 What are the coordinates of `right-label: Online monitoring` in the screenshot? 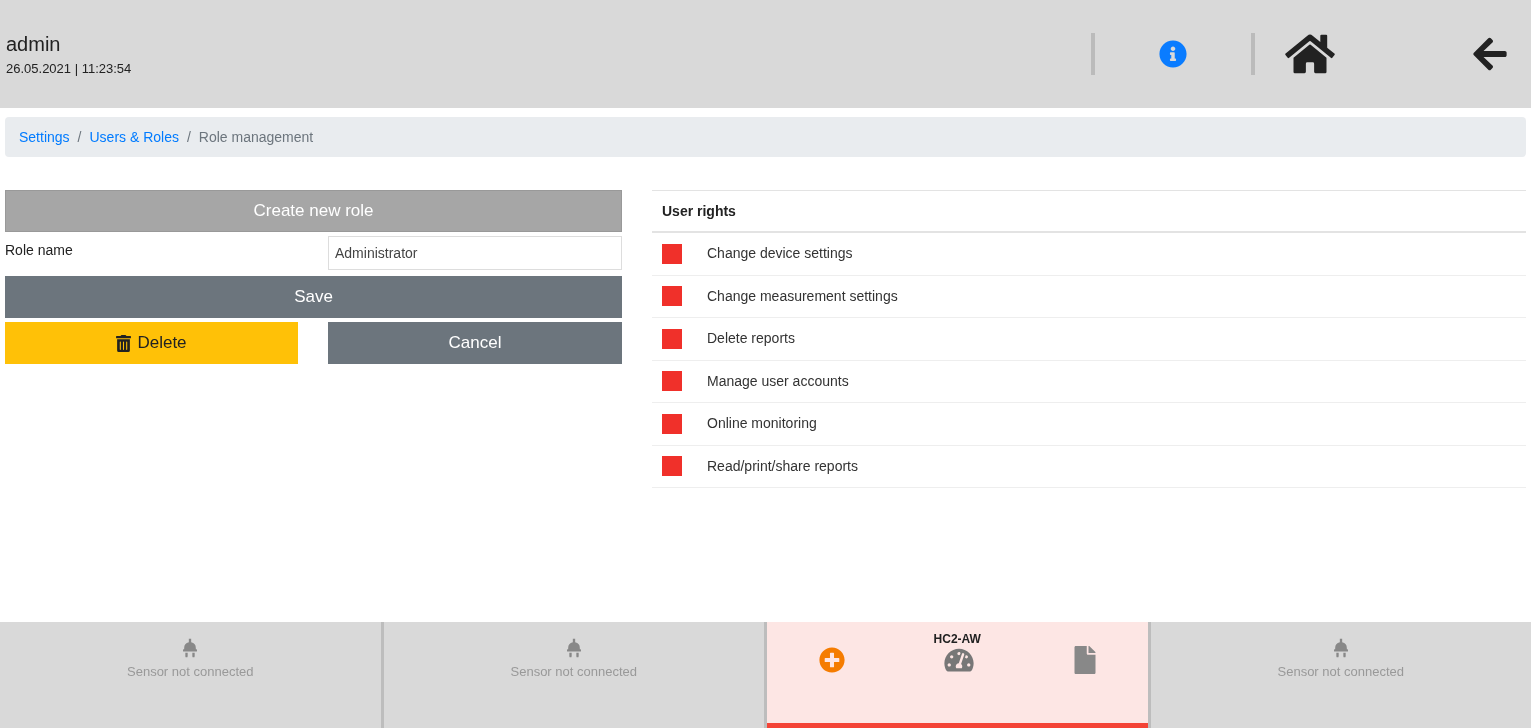 It's located at (762, 424).